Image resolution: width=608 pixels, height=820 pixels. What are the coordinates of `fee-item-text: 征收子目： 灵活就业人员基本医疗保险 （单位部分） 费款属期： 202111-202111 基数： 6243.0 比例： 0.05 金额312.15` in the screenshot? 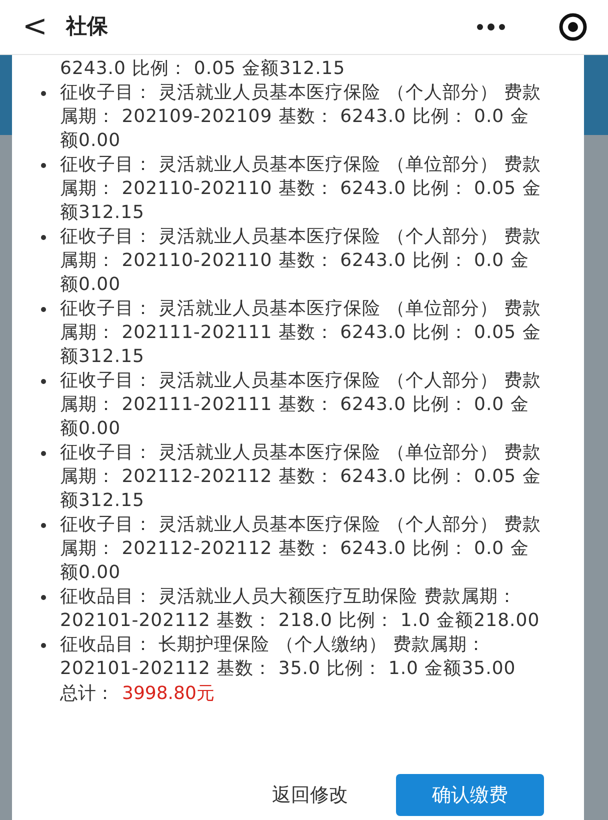 It's located at (301, 333).